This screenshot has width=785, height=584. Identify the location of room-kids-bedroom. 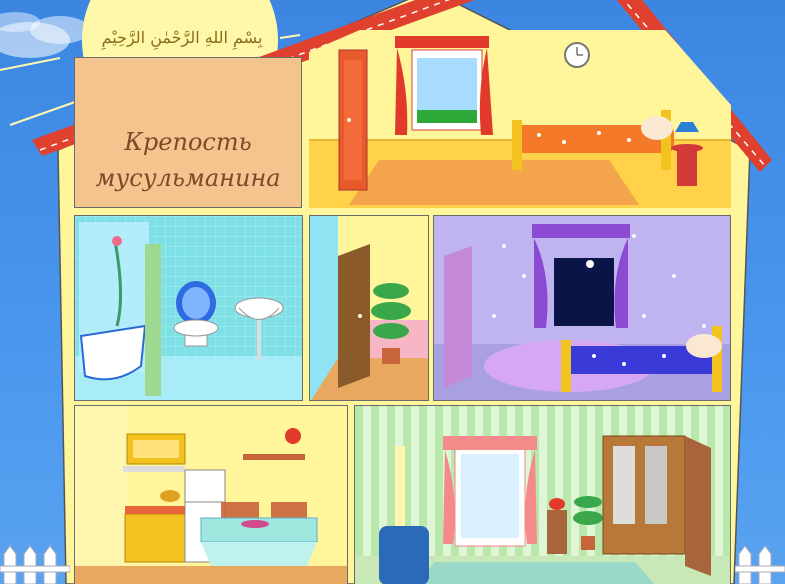
(582, 308).